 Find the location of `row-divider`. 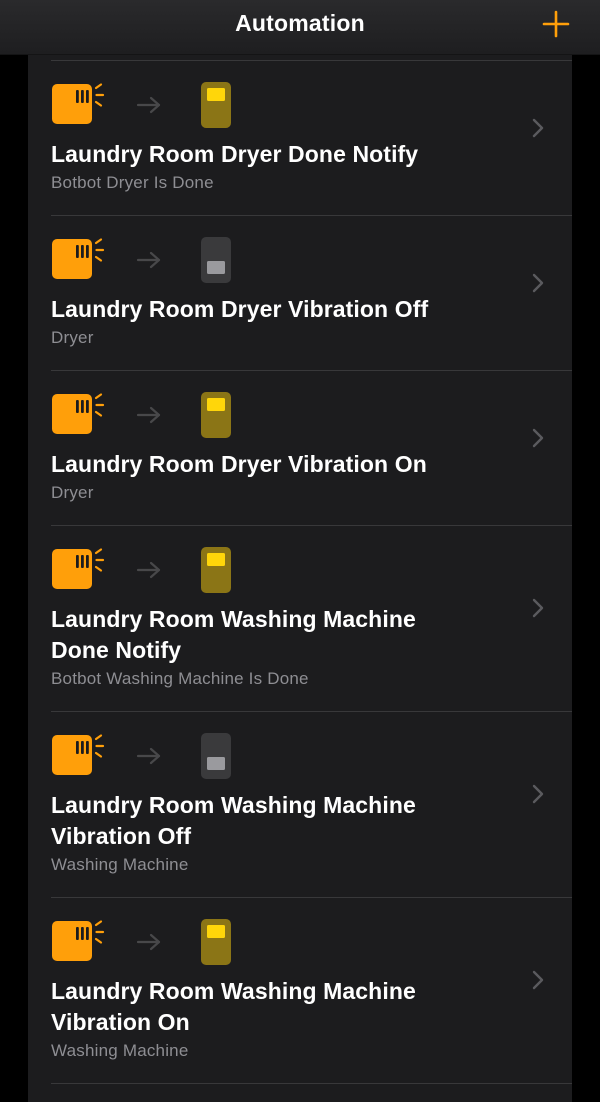

row-divider is located at coordinates (311, 1083).